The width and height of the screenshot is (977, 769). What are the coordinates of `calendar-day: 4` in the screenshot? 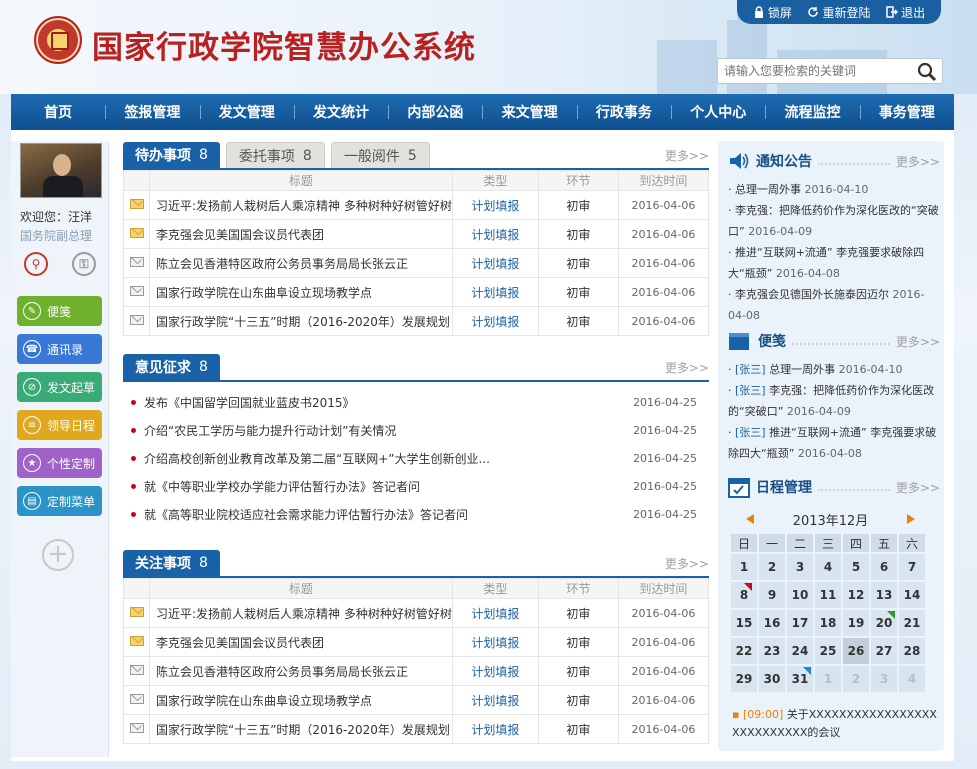 It's located at (828, 567).